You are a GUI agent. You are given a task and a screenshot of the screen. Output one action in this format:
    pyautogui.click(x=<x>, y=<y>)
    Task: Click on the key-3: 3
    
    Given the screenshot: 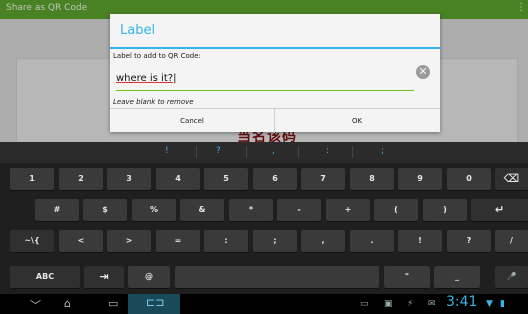 What is the action you would take?
    pyautogui.click(x=129, y=179)
    